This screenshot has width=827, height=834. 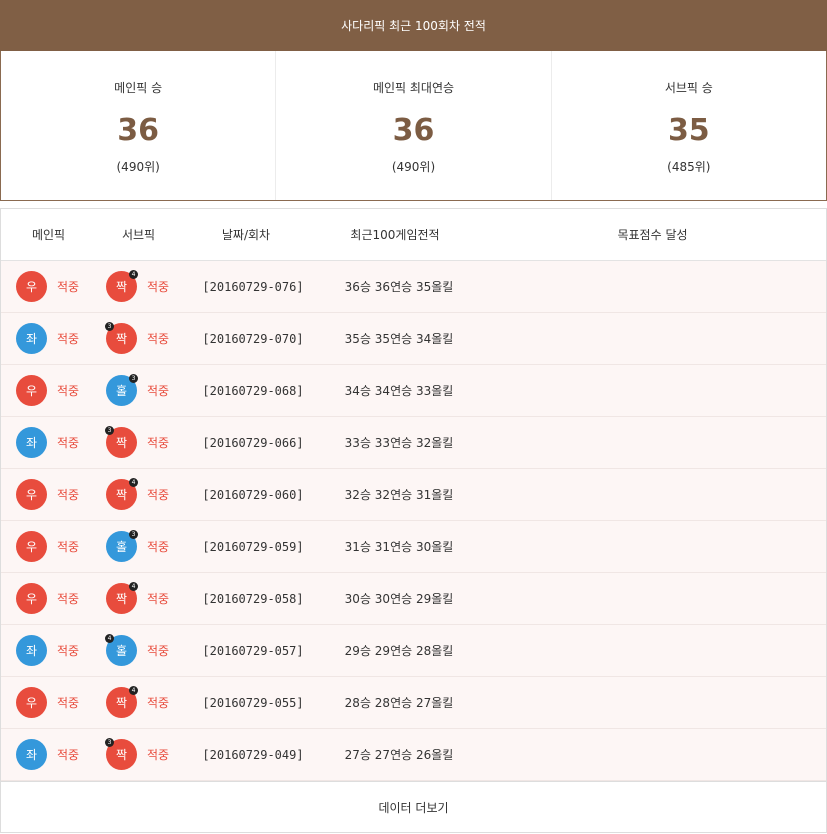 I want to click on recent-record: 31승 31연승 30올킬, so click(x=399, y=547).